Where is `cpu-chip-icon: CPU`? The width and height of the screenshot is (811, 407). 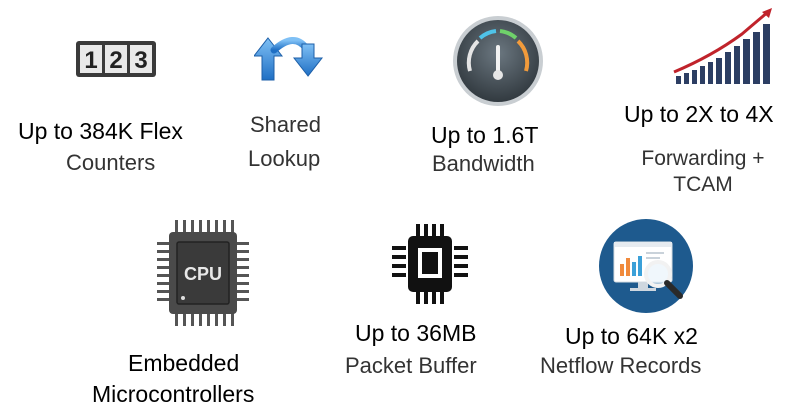
cpu-chip-icon: CPU is located at coordinates (203, 273).